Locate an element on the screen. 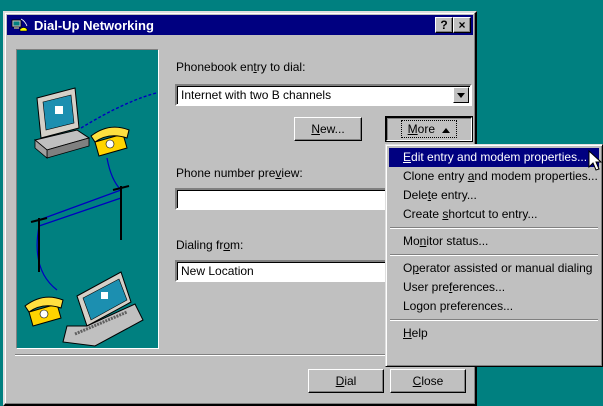 This screenshot has height=406, width=603. title-bar: Dial-Up Networking ? × is located at coordinates (240, 25).